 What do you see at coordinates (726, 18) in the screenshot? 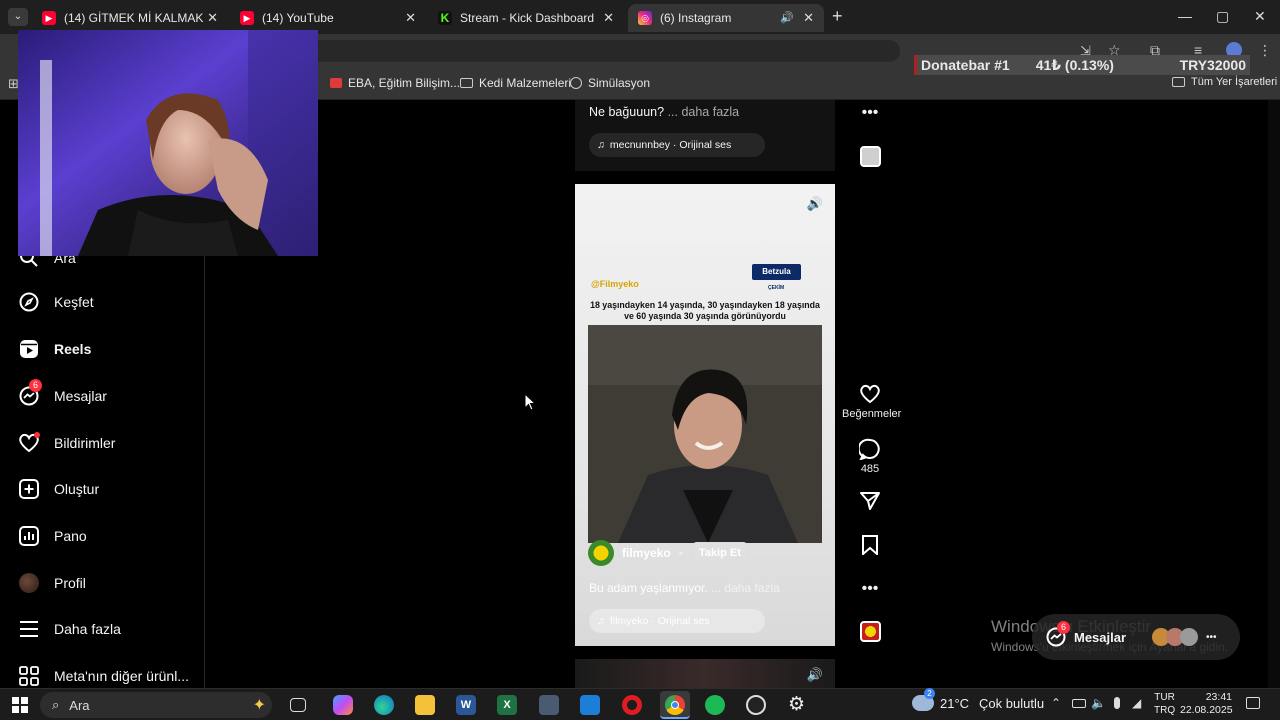
I see `tab-instagram: ◎ (6) Instagram 🔊 ✕` at bounding box center [726, 18].